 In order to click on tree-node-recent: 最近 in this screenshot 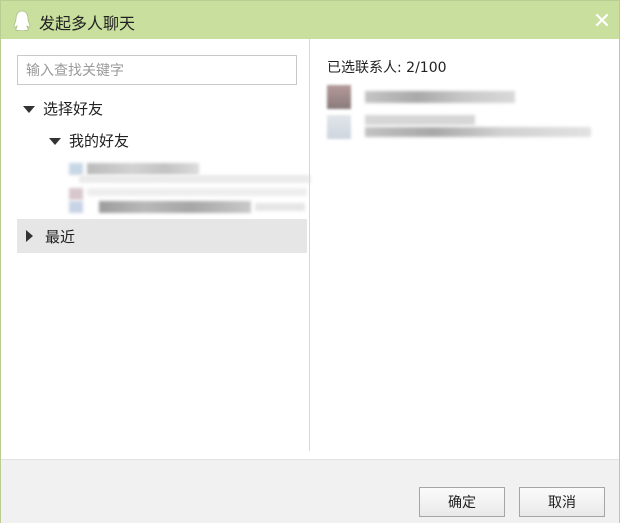, I will do `click(162, 236)`.